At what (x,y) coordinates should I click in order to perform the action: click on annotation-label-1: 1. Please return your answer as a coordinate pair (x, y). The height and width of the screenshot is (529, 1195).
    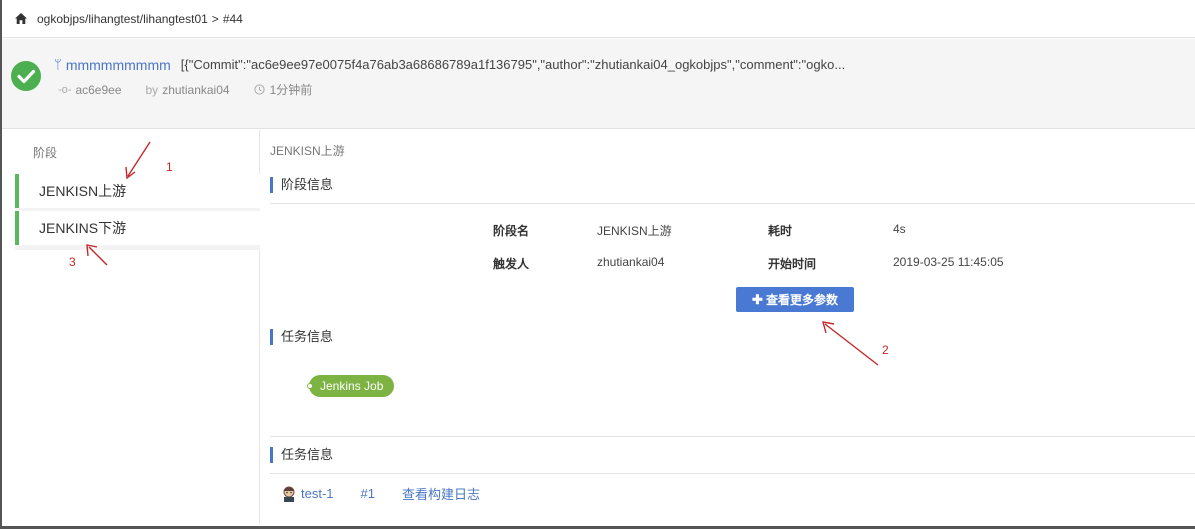
    Looking at the image, I should click on (169, 167).